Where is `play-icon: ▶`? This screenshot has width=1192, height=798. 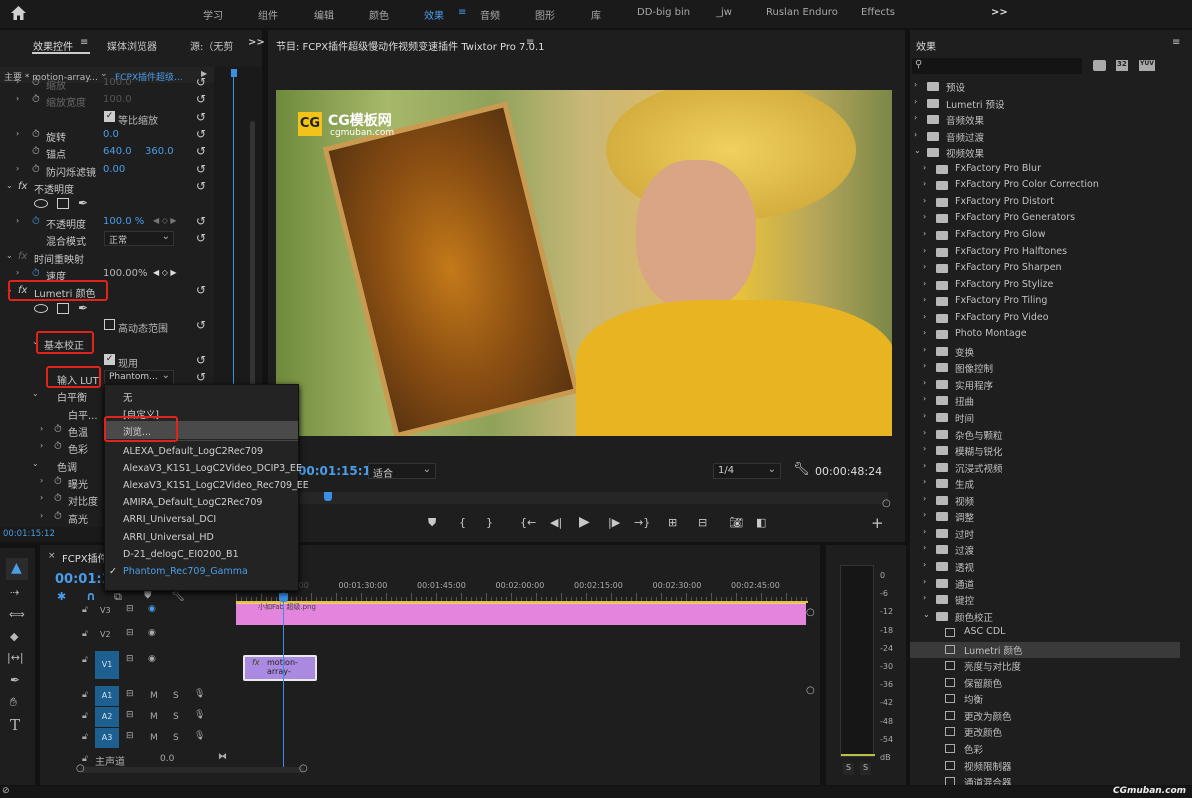 play-icon: ▶ is located at coordinates (584, 522).